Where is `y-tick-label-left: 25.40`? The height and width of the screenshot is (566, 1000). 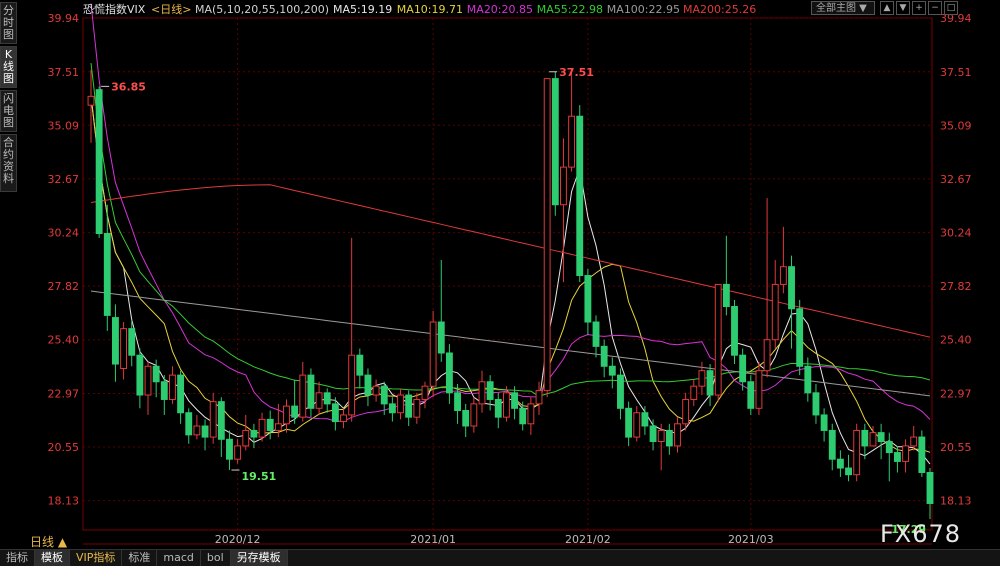 y-tick-label-left: 25.40 is located at coordinates (64, 340).